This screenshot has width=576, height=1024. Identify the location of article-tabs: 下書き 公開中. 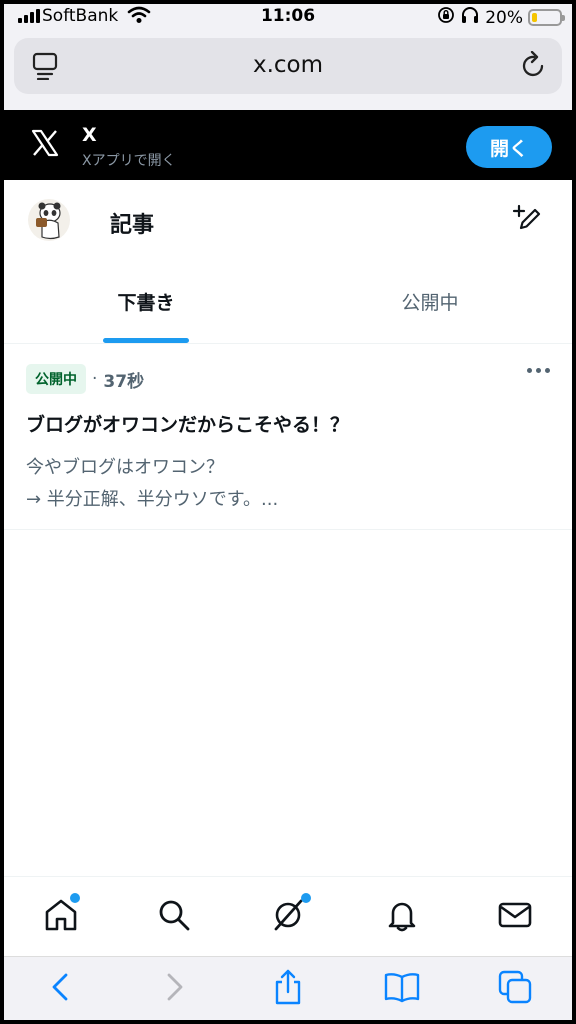
(288, 302).